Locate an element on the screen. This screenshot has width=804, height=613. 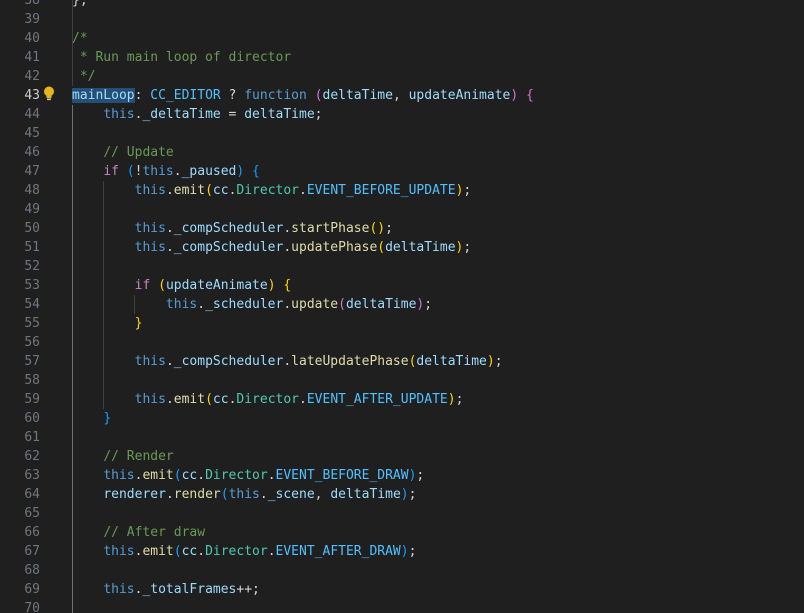
code-line: 40 /* is located at coordinates (402, 38).